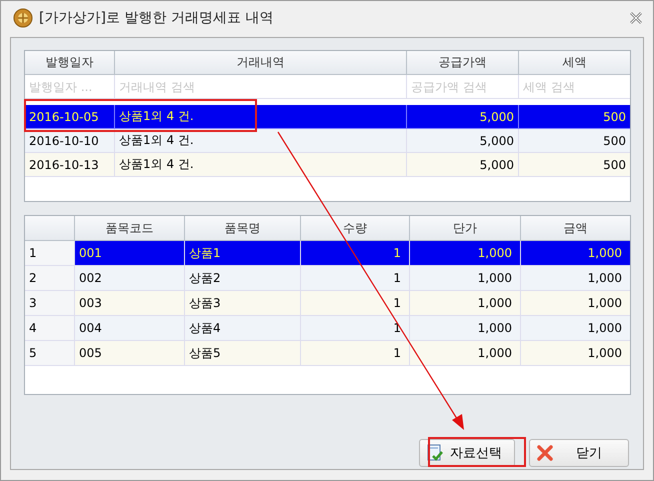 Image resolution: width=654 pixels, height=481 pixels. I want to click on invoice-row: 2016-10-13 상품1외 4 건. 5,000 500, so click(327, 165).